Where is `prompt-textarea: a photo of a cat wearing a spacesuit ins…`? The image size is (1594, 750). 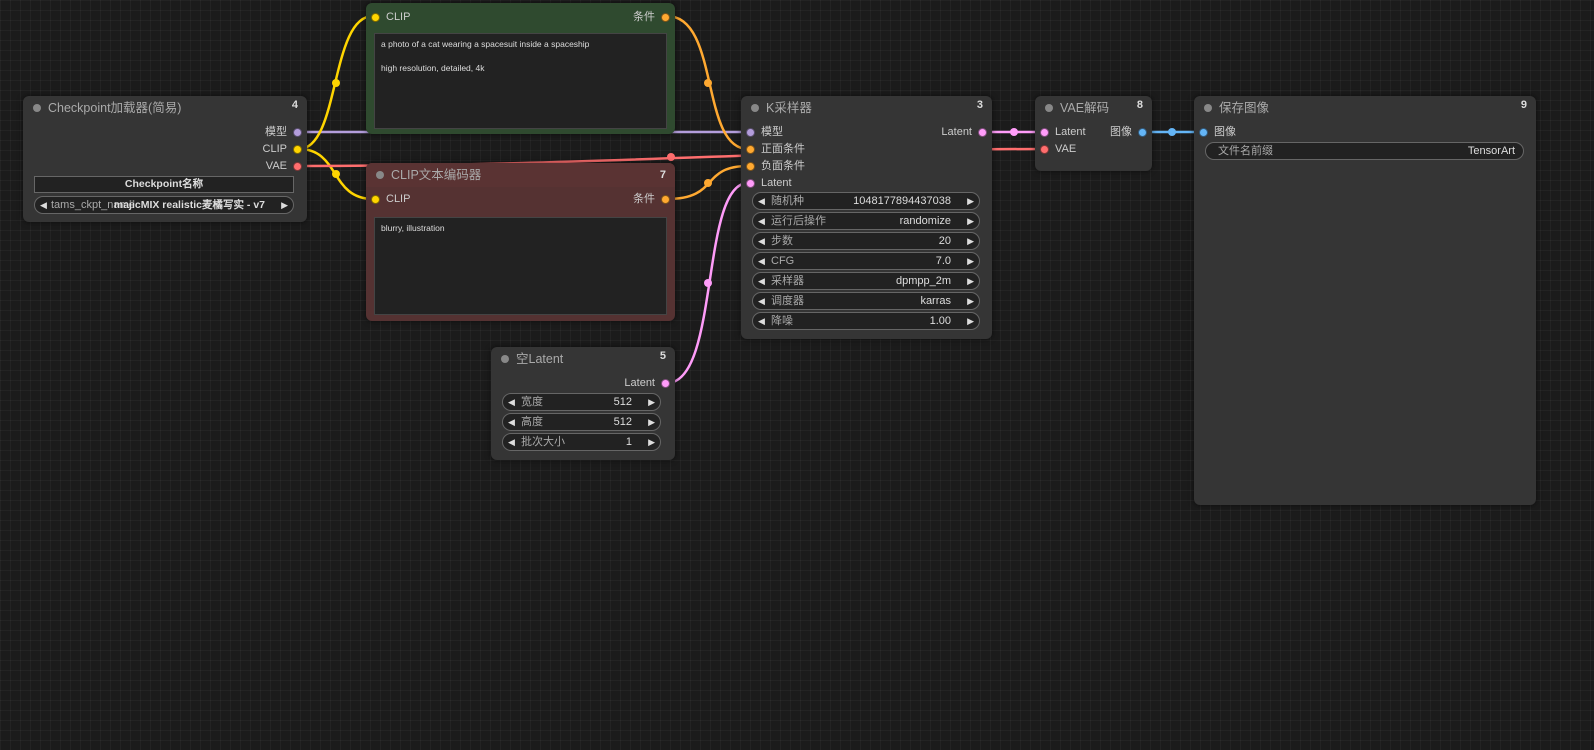 prompt-textarea: a photo of a cat wearing a spacesuit ins… is located at coordinates (520, 81).